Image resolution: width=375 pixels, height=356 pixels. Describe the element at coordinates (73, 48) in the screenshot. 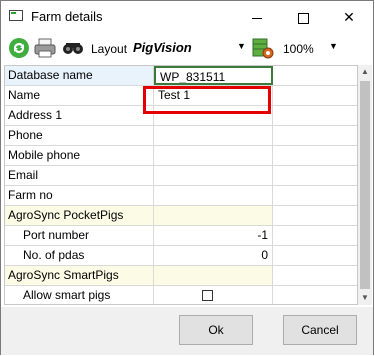

I see `layout-icon` at that location.